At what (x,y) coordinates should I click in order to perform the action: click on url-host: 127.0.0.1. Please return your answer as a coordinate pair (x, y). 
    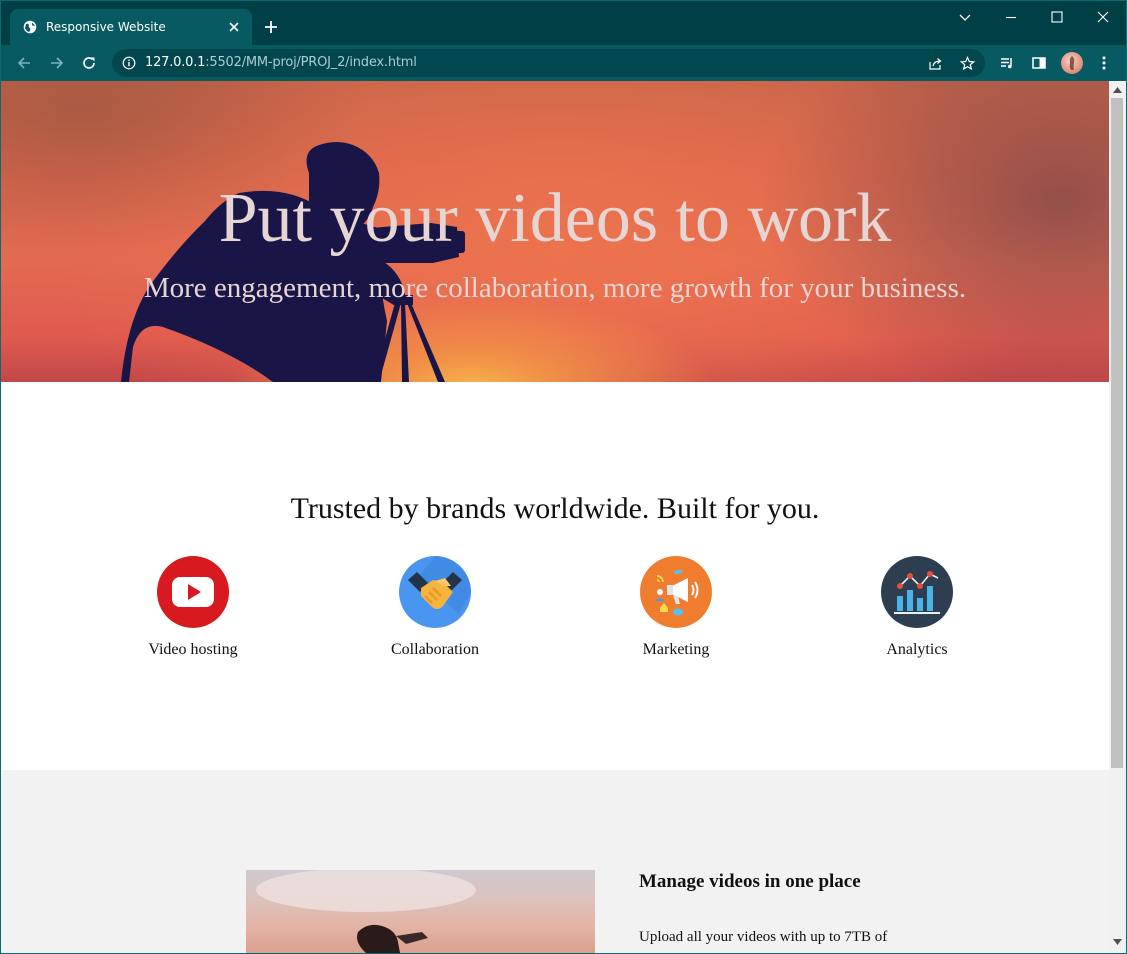
    Looking at the image, I should click on (175, 62).